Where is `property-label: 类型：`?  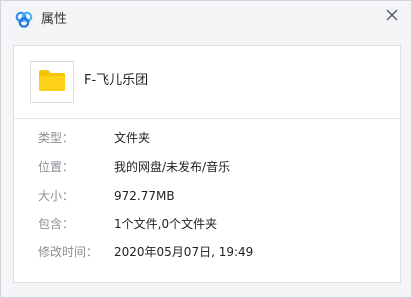 property-label: 类型： is located at coordinates (56, 138).